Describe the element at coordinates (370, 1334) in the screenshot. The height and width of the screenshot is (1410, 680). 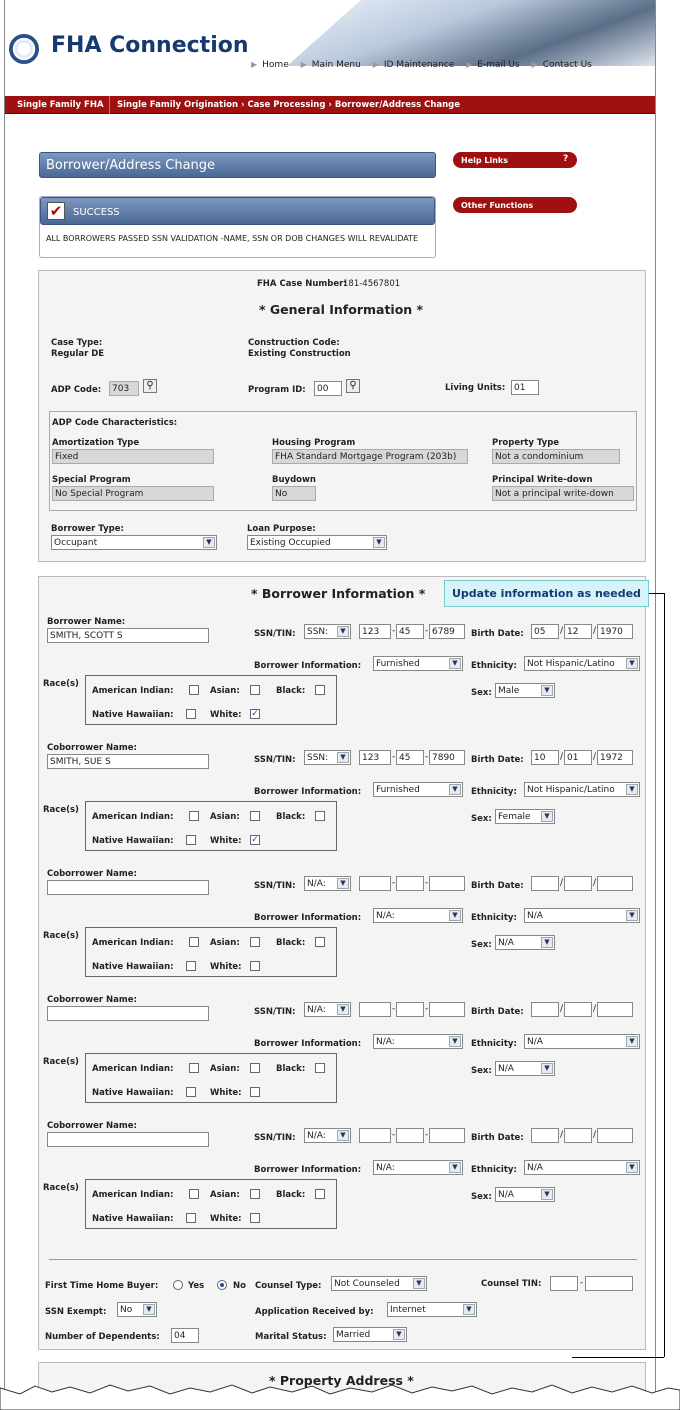
I see `marital-status-select: Married ▼` at that location.